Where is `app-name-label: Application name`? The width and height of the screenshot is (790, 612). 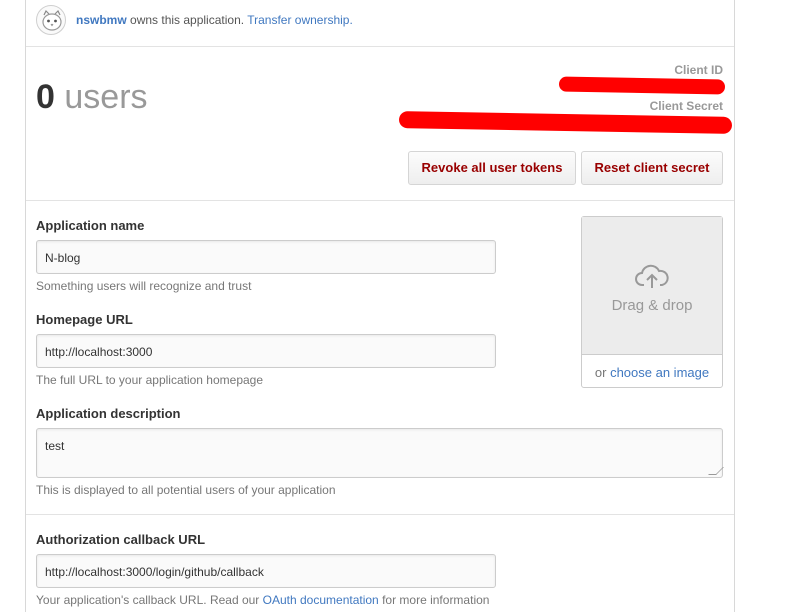
app-name-label: Application name is located at coordinates (90, 225).